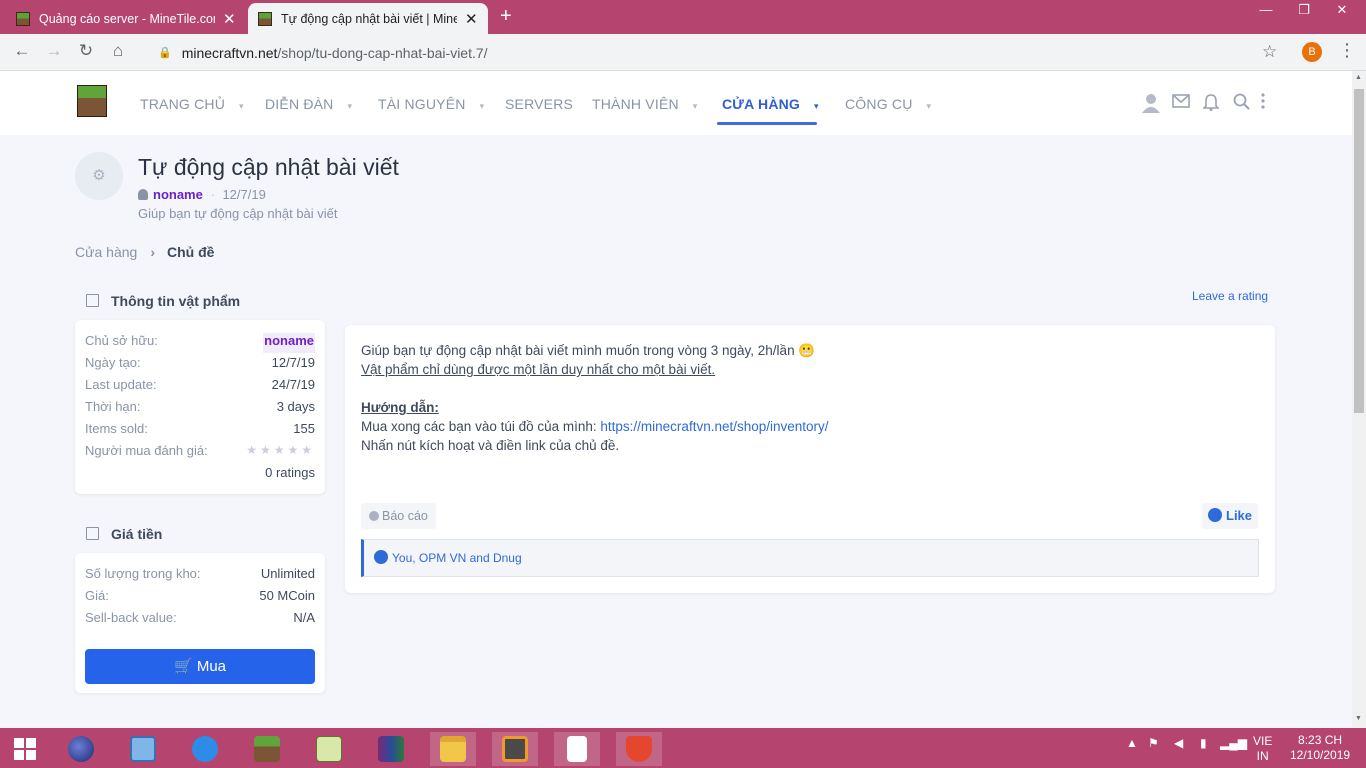  Describe the element at coordinates (295, 406) in the screenshot. I see `row-value: 3 days` at that location.